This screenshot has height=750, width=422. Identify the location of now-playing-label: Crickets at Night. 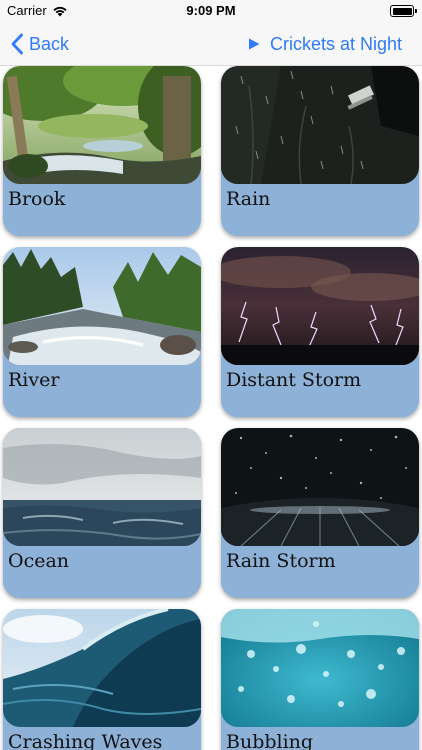
(335, 43).